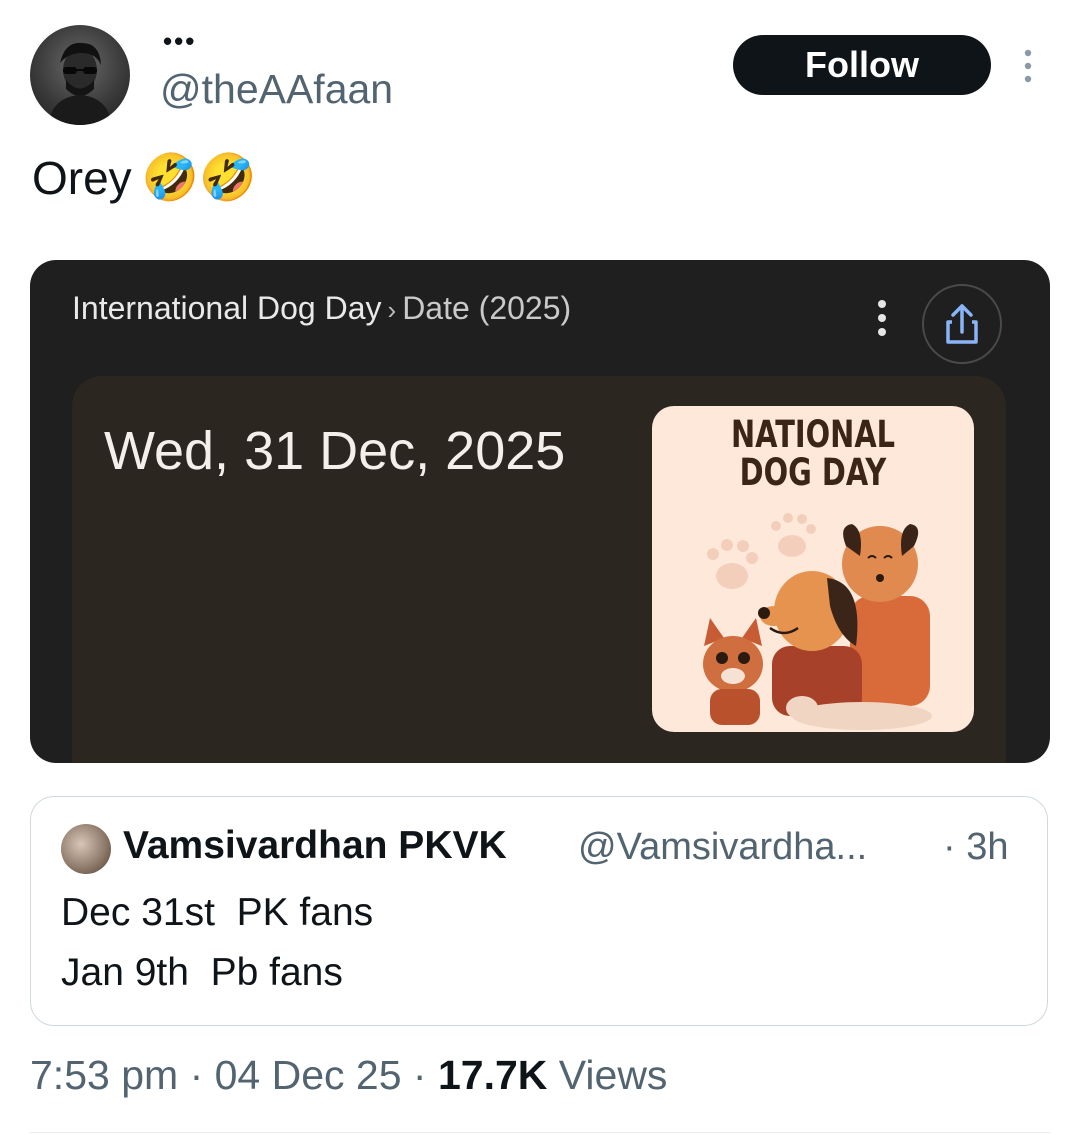 Image resolution: width=1080 pixels, height=1135 pixels. Describe the element at coordinates (276, 89) in the screenshot. I see `user-handle: @theAAfaan` at that location.